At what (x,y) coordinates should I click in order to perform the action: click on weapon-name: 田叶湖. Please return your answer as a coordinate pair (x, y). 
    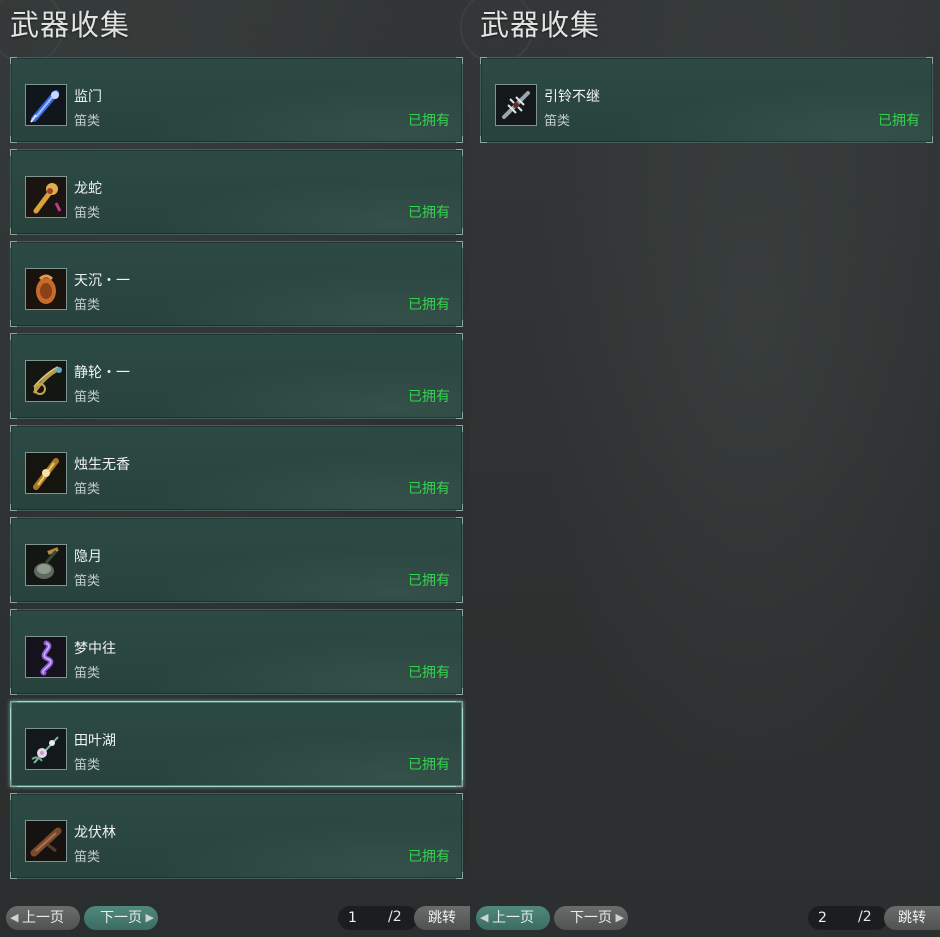
    Looking at the image, I should click on (95, 741).